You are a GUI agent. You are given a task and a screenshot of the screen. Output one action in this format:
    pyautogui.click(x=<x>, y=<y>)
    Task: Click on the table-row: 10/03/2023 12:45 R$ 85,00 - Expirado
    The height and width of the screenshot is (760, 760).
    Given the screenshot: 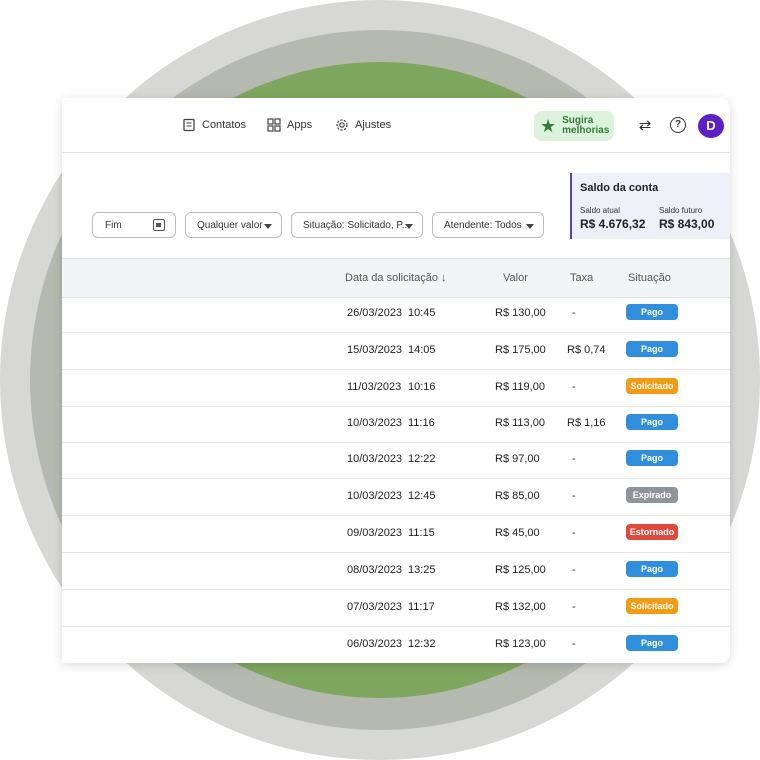 What is the action you would take?
    pyautogui.click(x=396, y=497)
    